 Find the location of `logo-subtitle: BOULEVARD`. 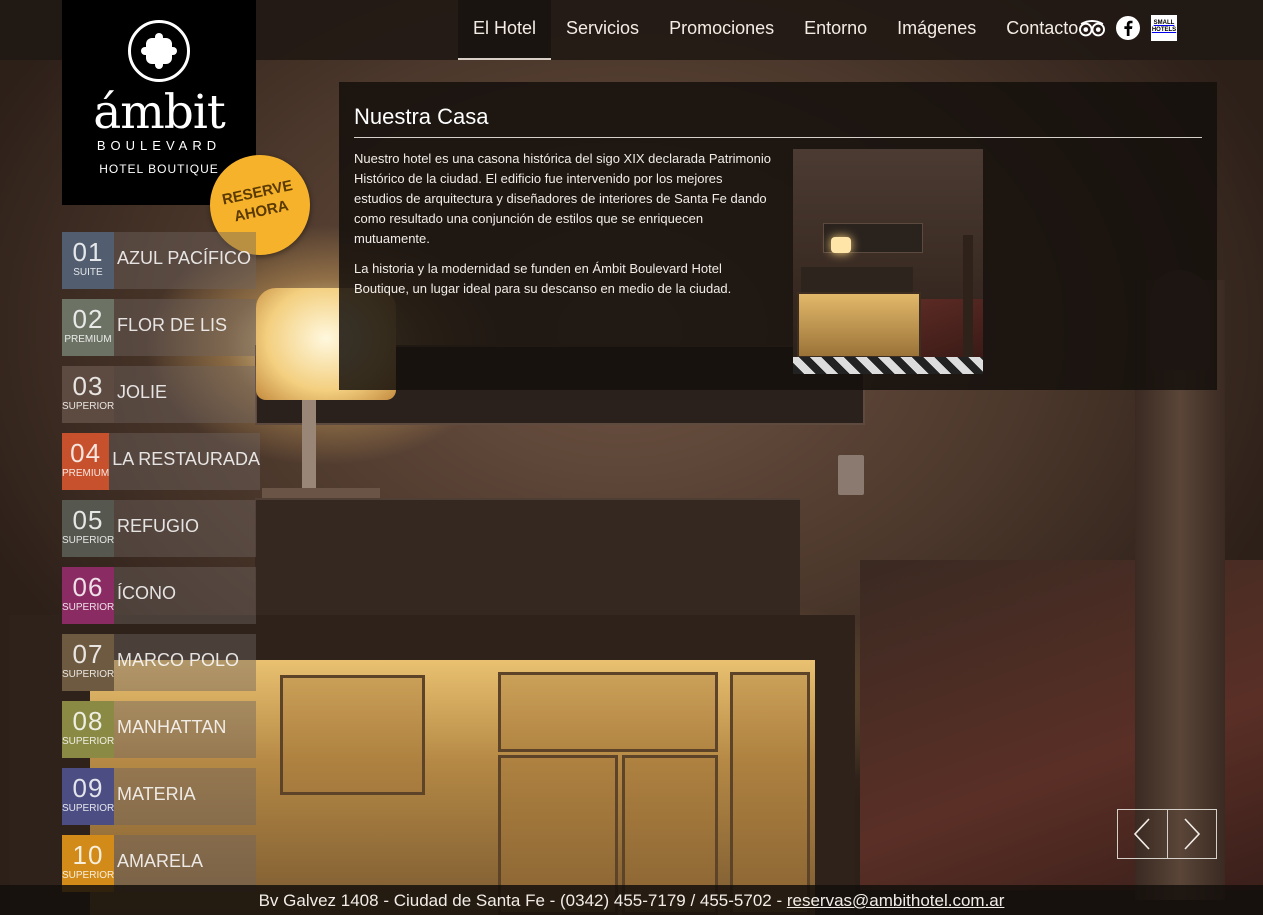

logo-subtitle: BOULEVARD is located at coordinates (159, 145).